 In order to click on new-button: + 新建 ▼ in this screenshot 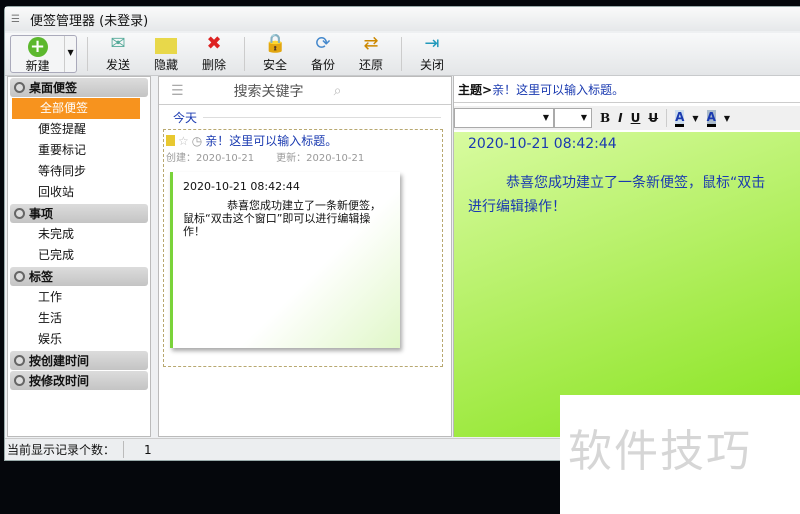, I will do `click(43, 54)`.